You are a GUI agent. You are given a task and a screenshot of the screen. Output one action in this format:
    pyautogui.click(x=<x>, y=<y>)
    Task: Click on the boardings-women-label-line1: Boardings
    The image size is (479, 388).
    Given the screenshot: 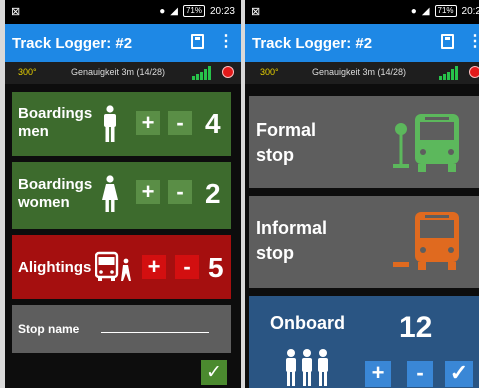 What is the action you would take?
    pyautogui.click(x=55, y=184)
    